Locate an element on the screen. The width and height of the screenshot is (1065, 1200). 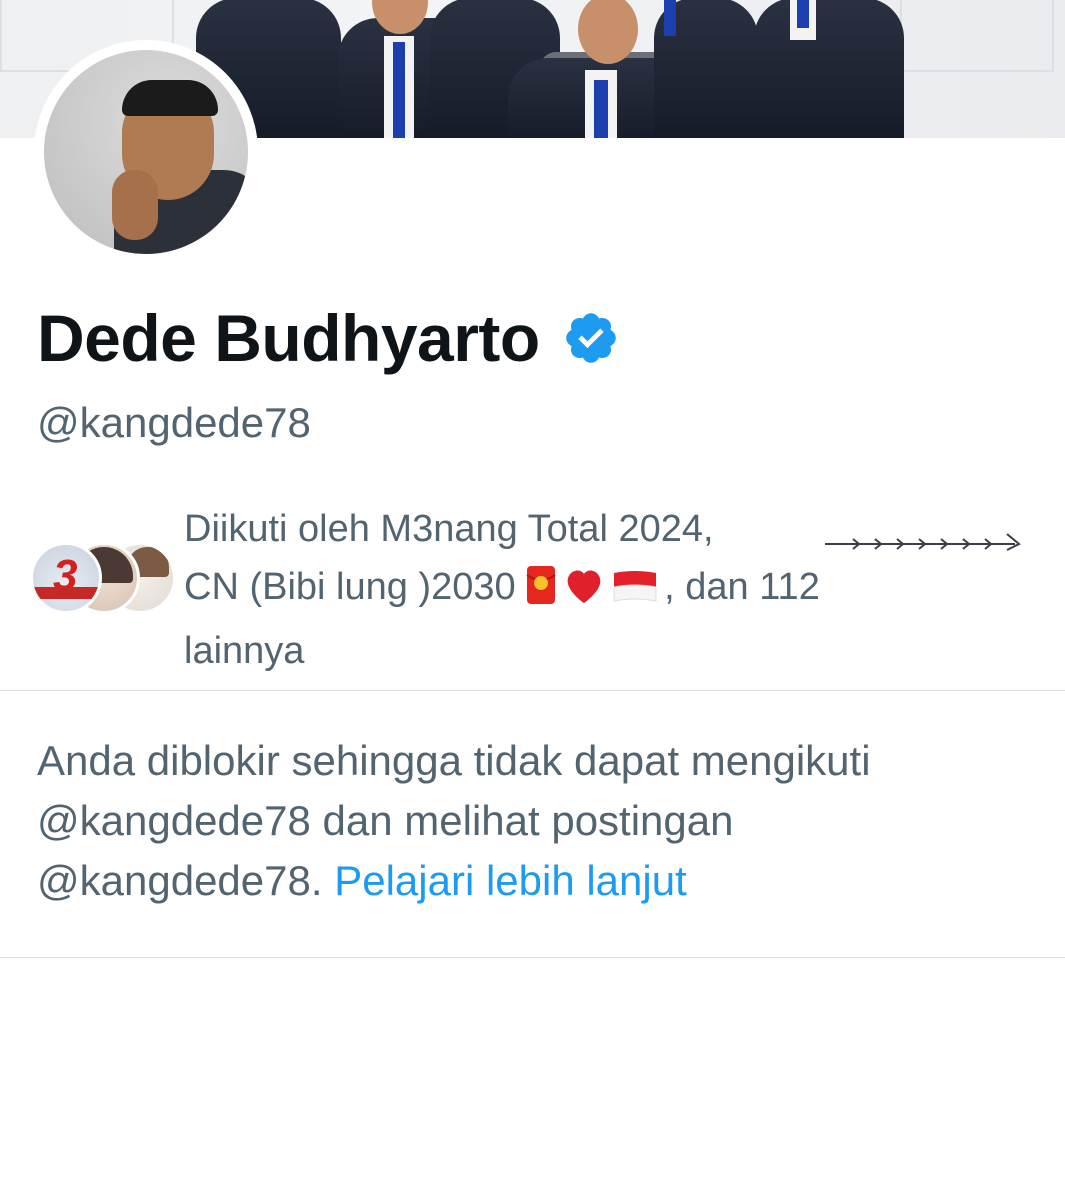
blocked-notice-line-3: @kangdede78. Pelajari lebih lanjut is located at coordinates (537, 881).